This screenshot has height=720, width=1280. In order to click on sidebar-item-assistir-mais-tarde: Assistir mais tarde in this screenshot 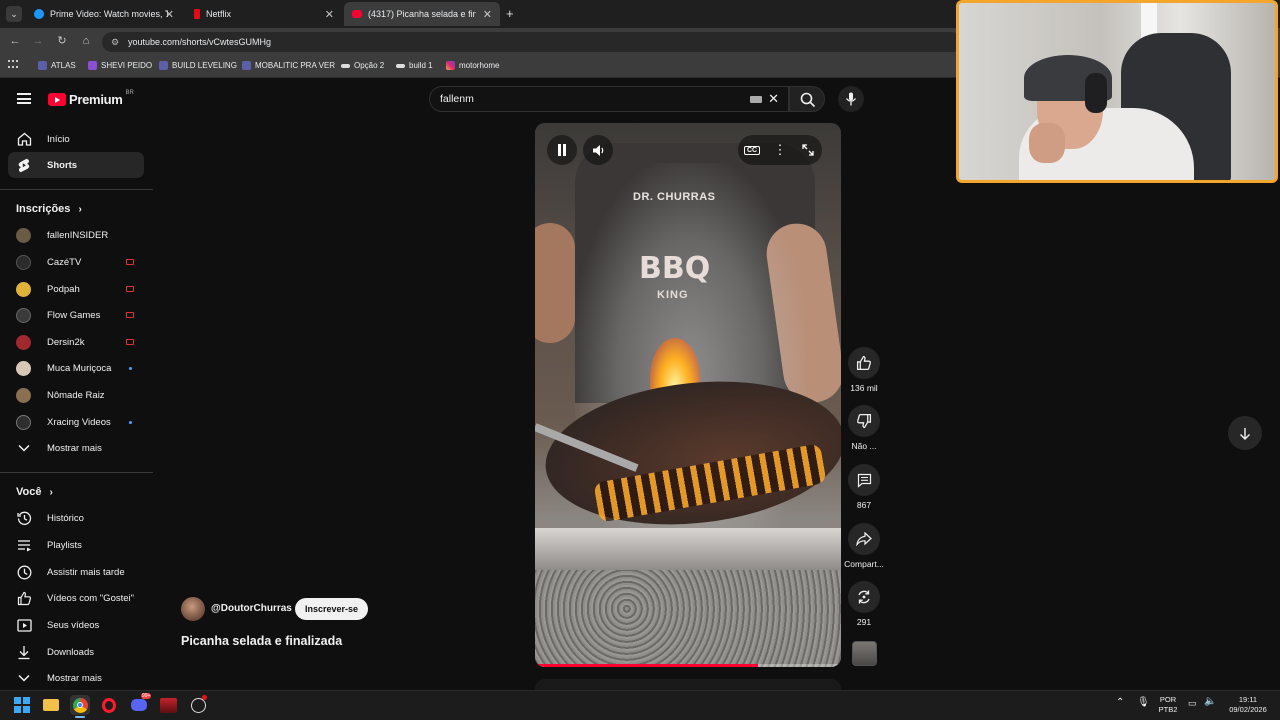, I will do `click(76, 572)`.